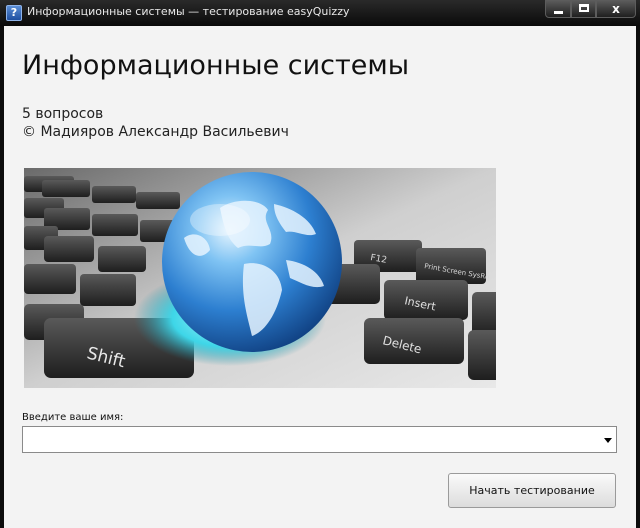  What do you see at coordinates (155, 132) in the screenshot?
I see `author-line: © Мадияров Александр Васильевич` at bounding box center [155, 132].